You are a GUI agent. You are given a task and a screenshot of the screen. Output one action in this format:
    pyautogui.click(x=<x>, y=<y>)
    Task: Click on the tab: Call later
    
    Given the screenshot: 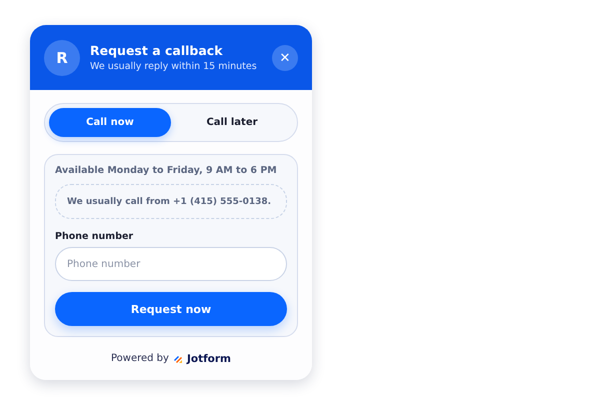 What is the action you would take?
    pyautogui.click(x=232, y=122)
    